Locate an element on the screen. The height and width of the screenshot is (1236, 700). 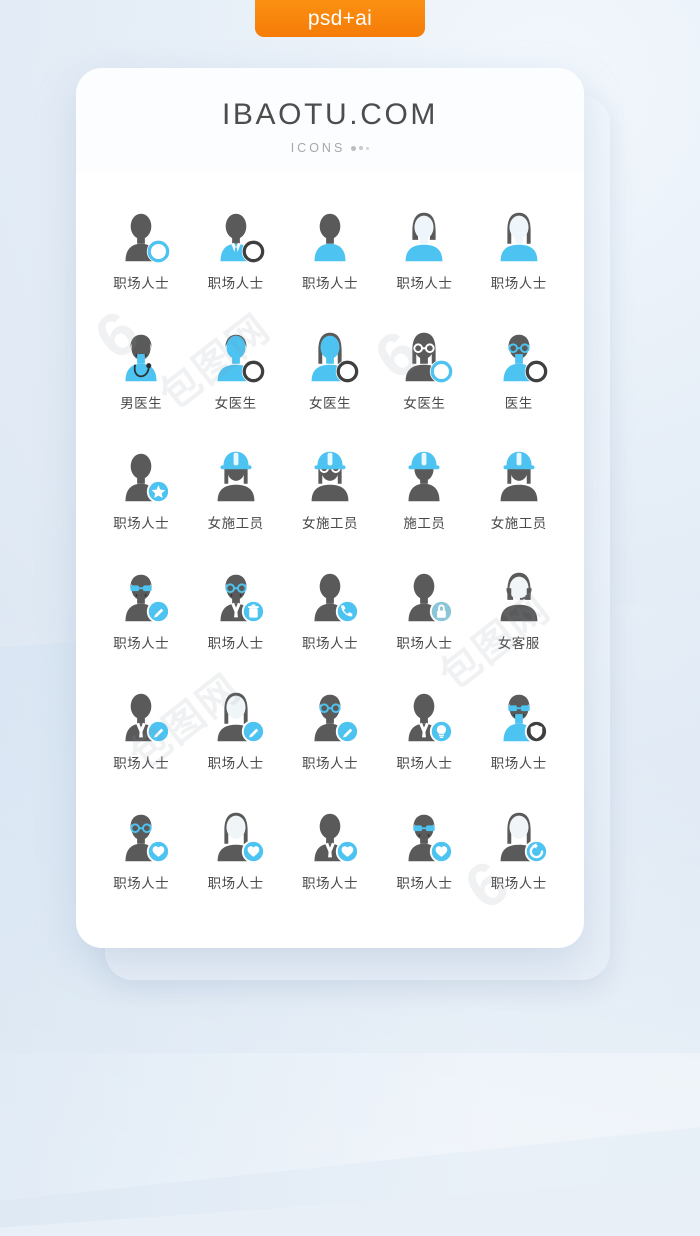
person-sunglasses-heart-badge-icon is located at coordinates (431, 839).